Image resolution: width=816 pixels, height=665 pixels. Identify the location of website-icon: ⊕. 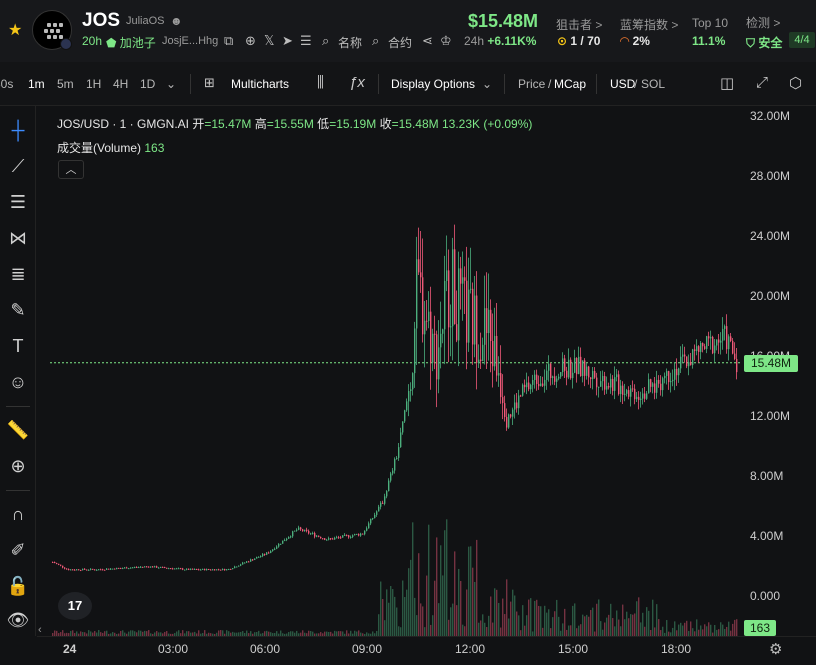
(250, 41).